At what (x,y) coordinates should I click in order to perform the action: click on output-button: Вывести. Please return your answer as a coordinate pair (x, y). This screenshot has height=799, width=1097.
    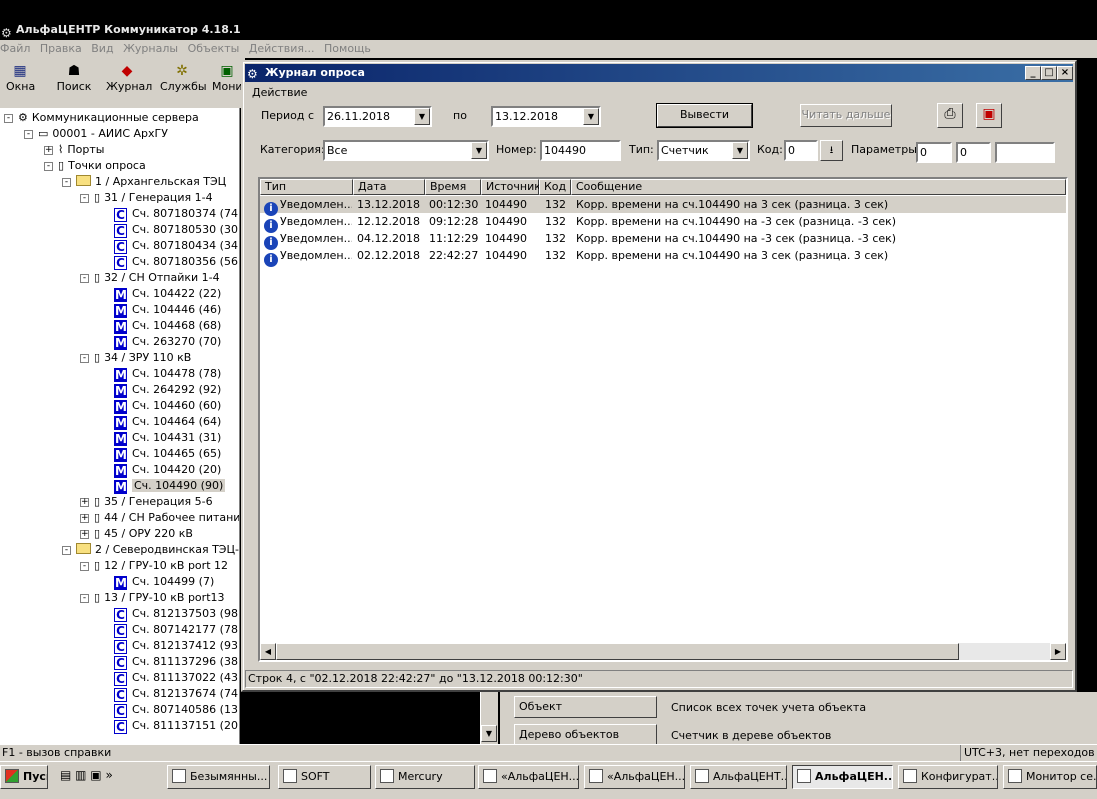
    Looking at the image, I should click on (704, 115).